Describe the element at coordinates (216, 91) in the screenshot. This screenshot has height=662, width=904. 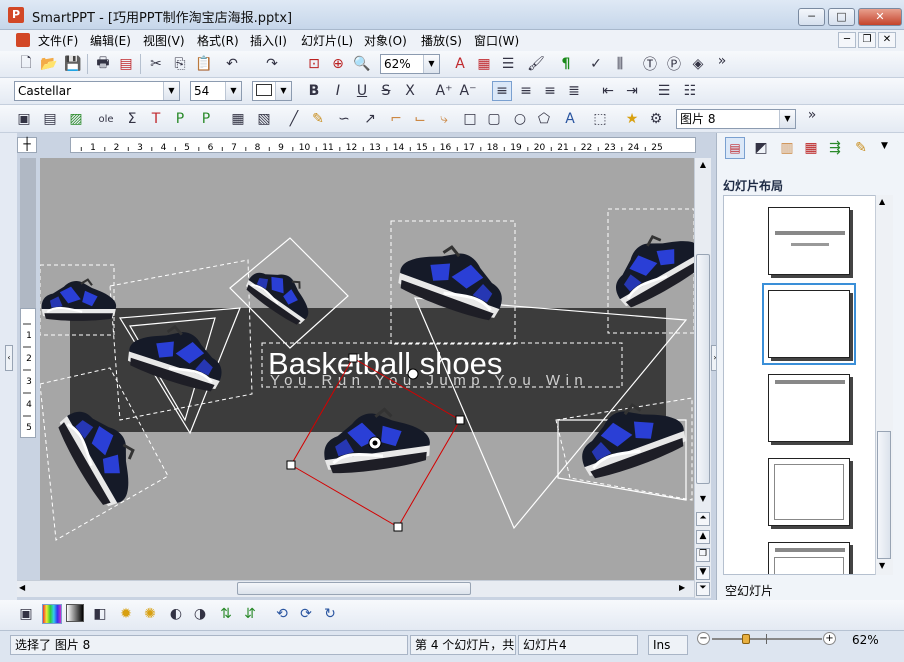
I see `font-size-select: 54 ▼` at that location.